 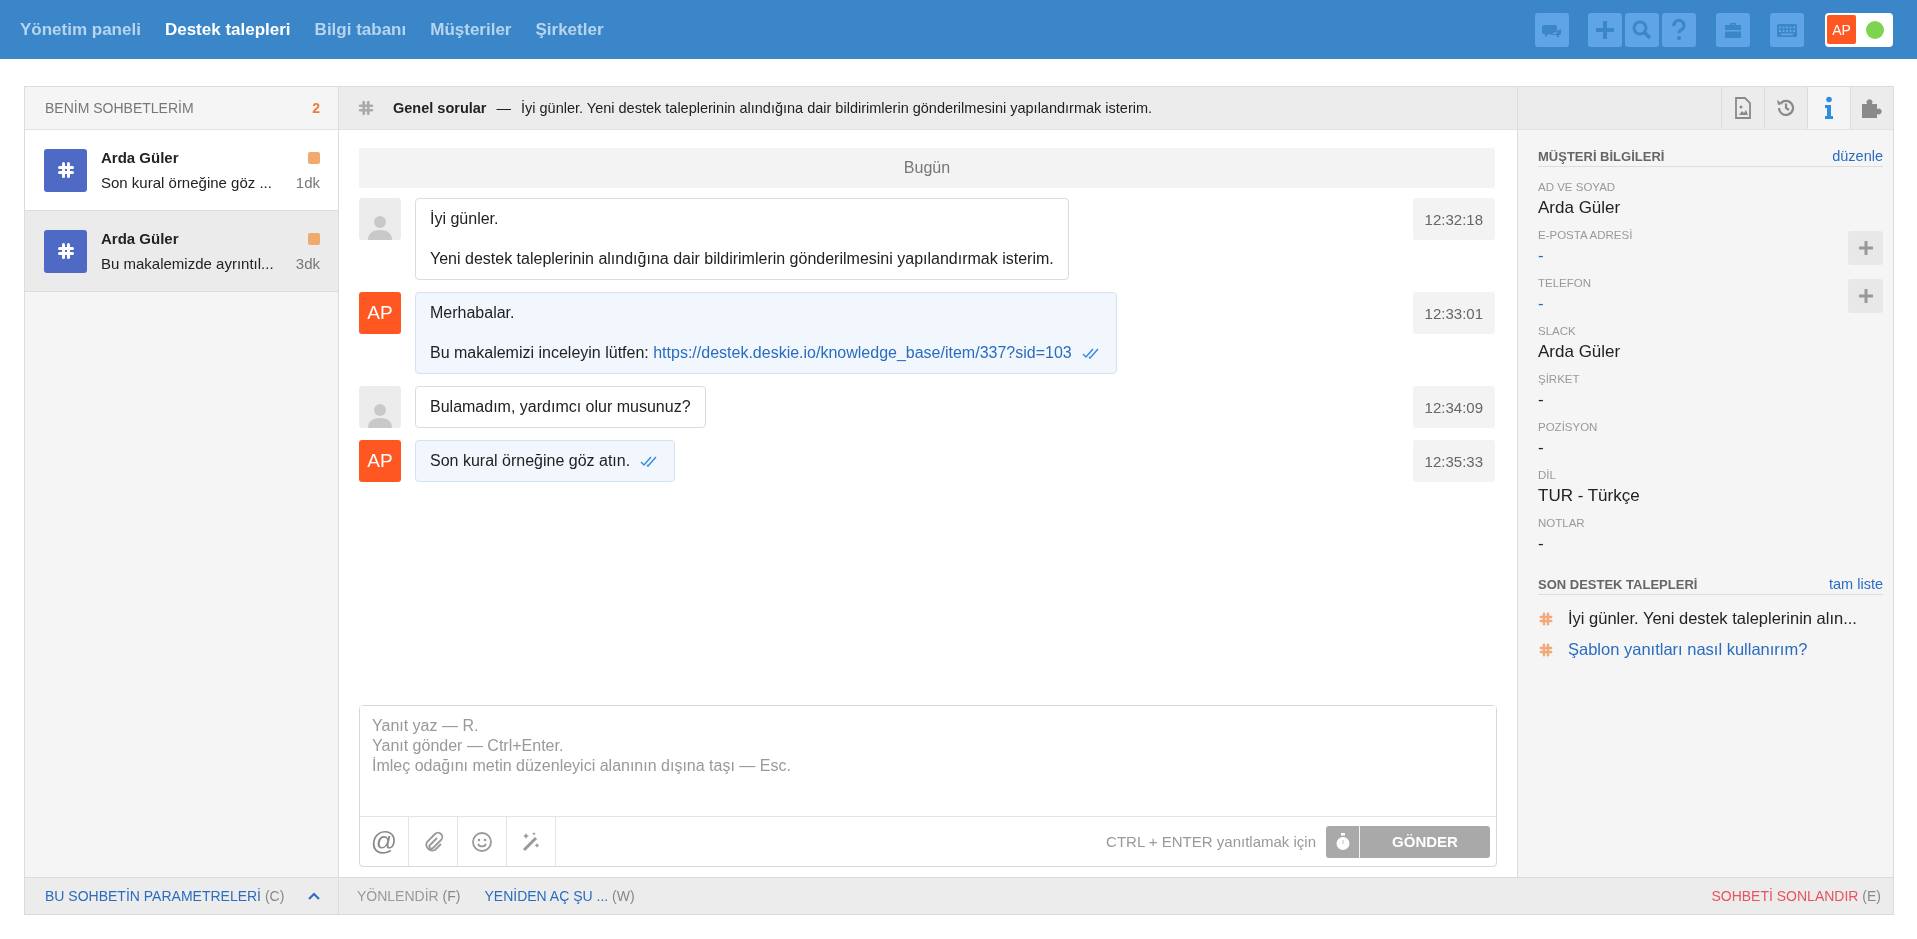 I want to click on reply-input-field: Yanıt yaz — R. Yanıt gönder — Ctrl+Enter. İmleç odağını metin düzenleyici alanının dışına taşı — Esc., so click(x=928, y=761).